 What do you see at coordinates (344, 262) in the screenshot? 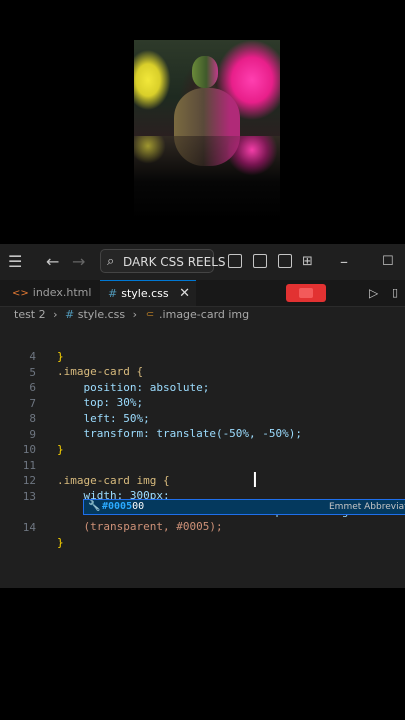
I see `minimize-icon: –` at bounding box center [344, 262].